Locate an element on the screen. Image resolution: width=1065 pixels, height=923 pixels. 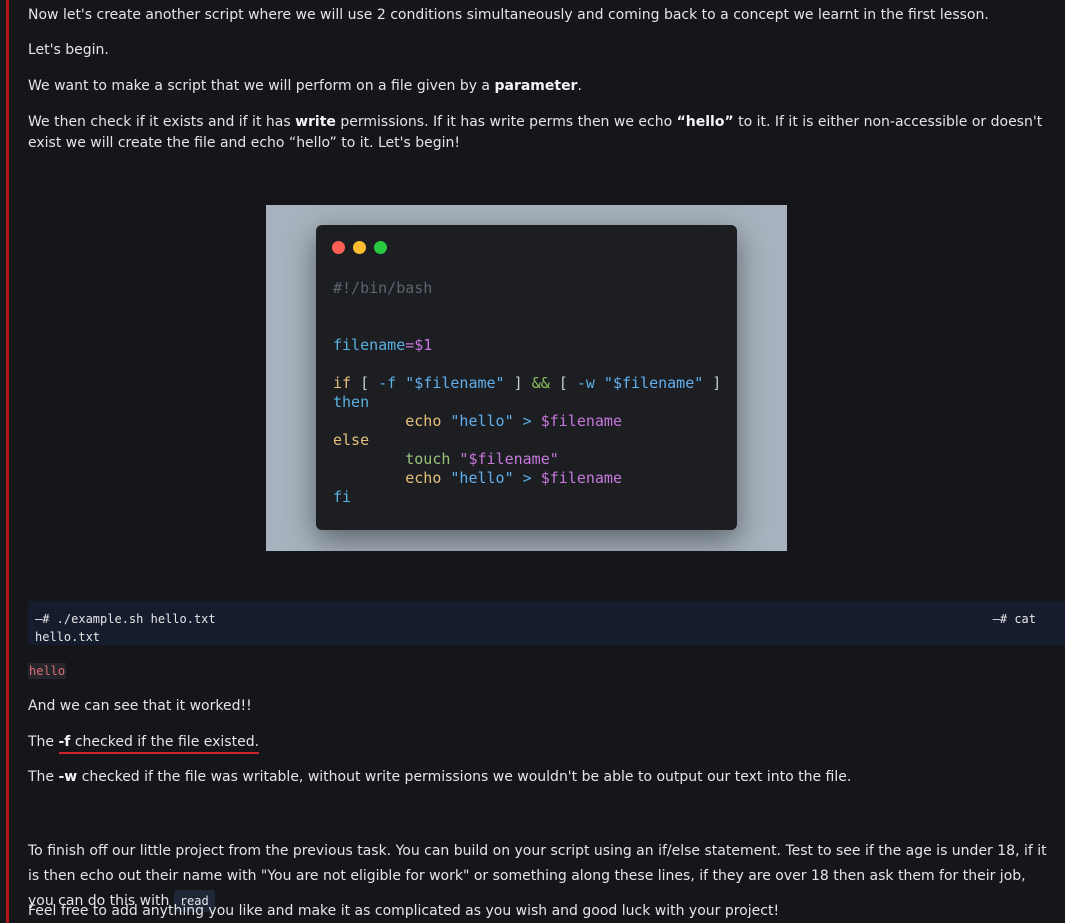
f-post: checked if the file existed. is located at coordinates (165, 742).